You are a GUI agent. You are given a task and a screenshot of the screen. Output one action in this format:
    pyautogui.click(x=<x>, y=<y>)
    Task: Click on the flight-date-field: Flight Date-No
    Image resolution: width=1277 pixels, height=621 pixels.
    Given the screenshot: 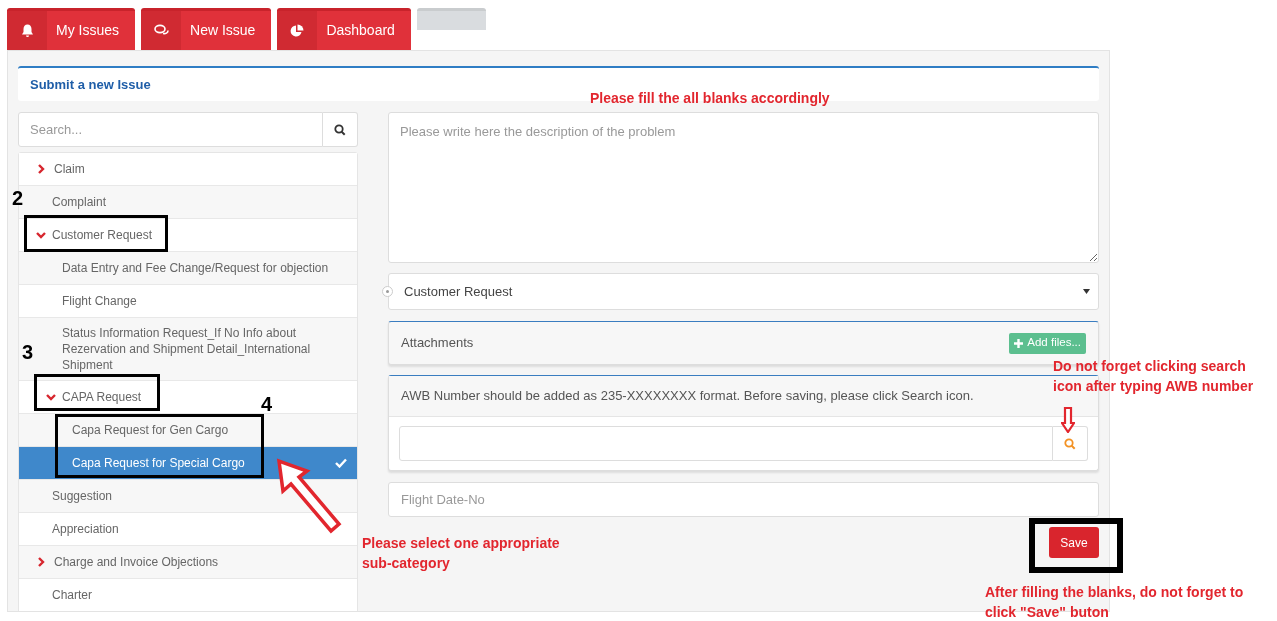 What is the action you would take?
    pyautogui.click(x=743, y=499)
    